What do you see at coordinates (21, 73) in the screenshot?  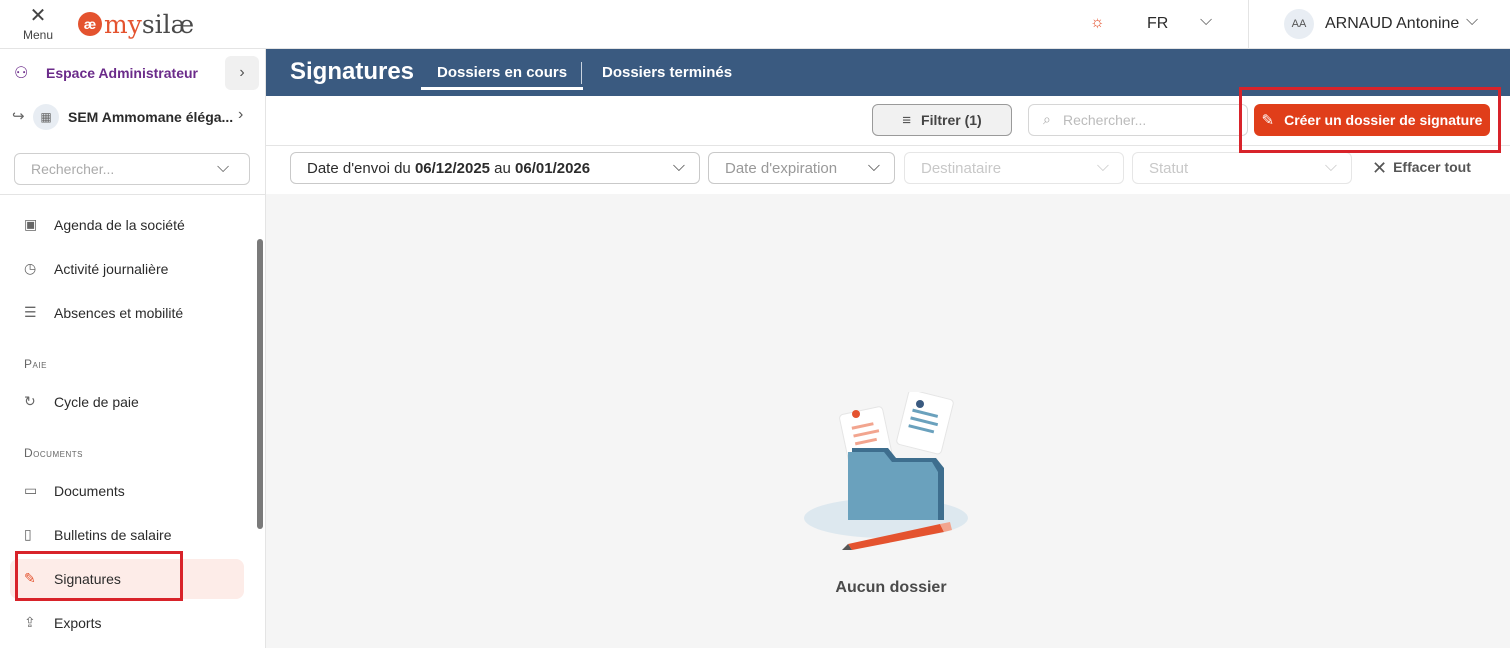 I see `admin-user-gear-icon: ⚇` at bounding box center [21, 73].